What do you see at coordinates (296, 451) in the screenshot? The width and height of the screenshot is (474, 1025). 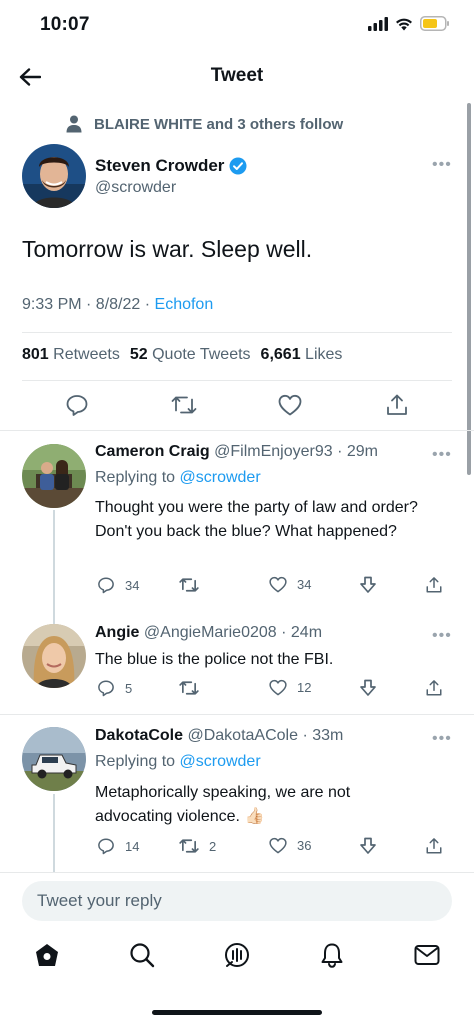 I see `reply-author-handle: @FilmEnjoyer93 · 29m` at bounding box center [296, 451].